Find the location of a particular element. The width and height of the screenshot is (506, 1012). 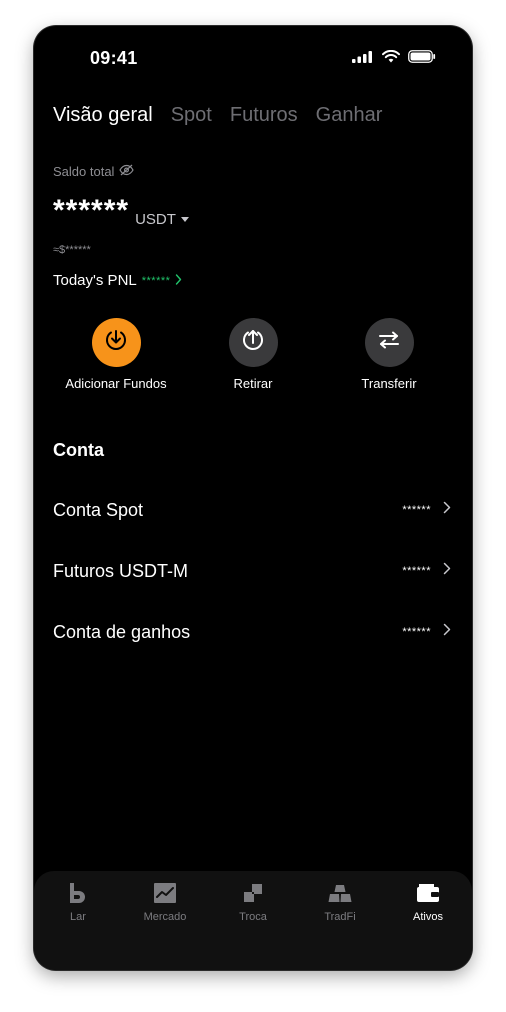

account-row-futures: Futuros USDT-M ****** is located at coordinates (252, 571).